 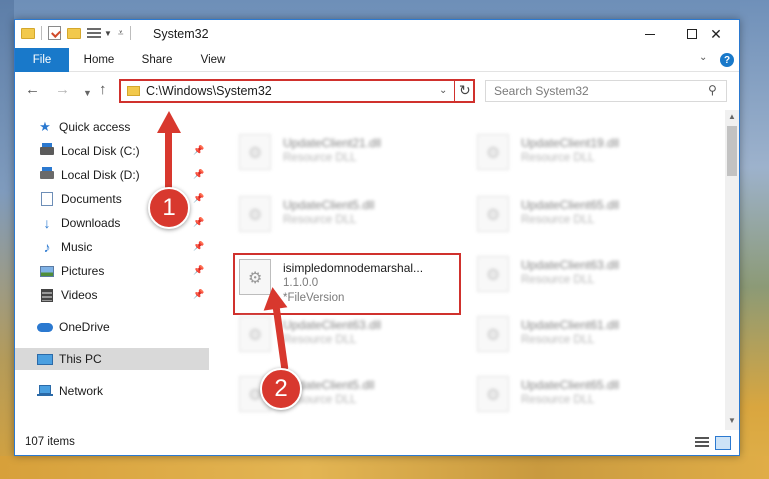 I want to click on pictures-icon, so click(x=47, y=271).